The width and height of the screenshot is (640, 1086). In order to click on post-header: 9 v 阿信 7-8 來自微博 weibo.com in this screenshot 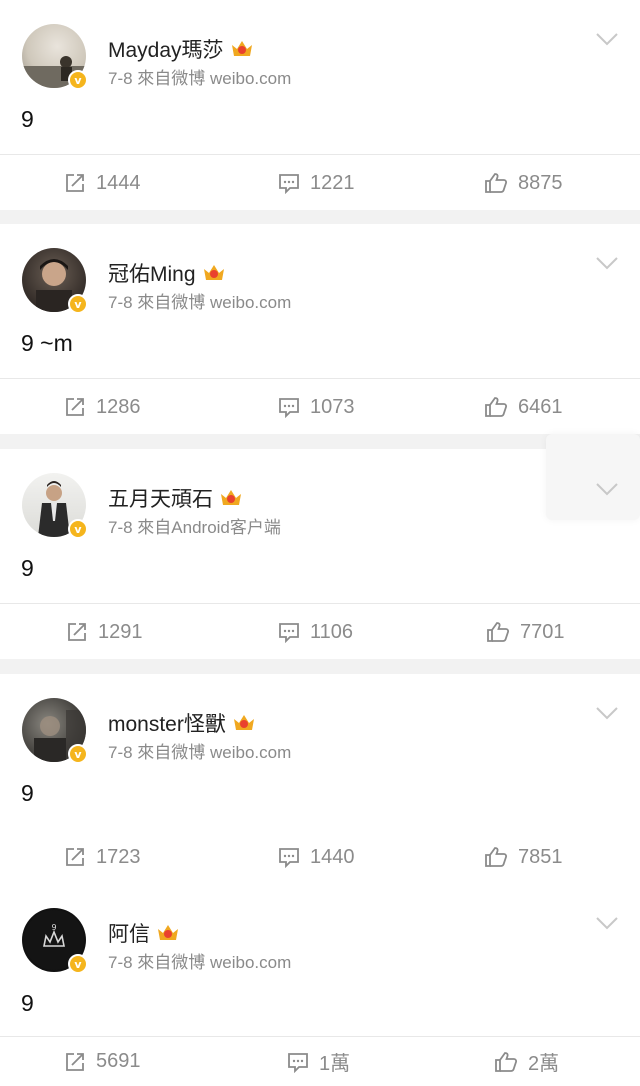, I will do `click(320, 932)`.